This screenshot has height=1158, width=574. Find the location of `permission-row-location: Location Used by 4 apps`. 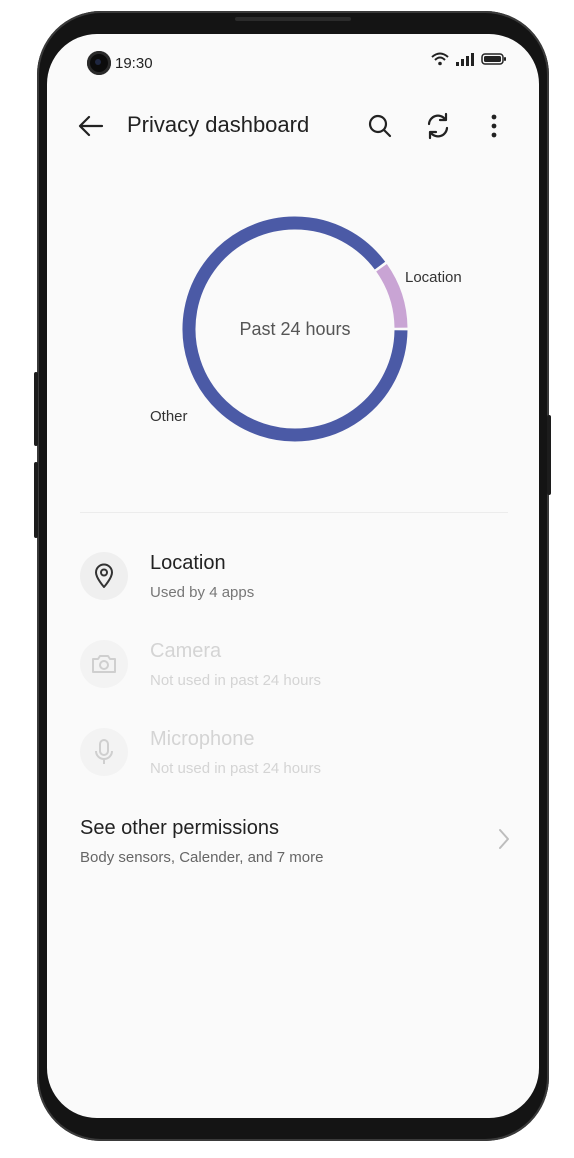

permission-row-location: Location Used by 4 apps is located at coordinates (290, 576).